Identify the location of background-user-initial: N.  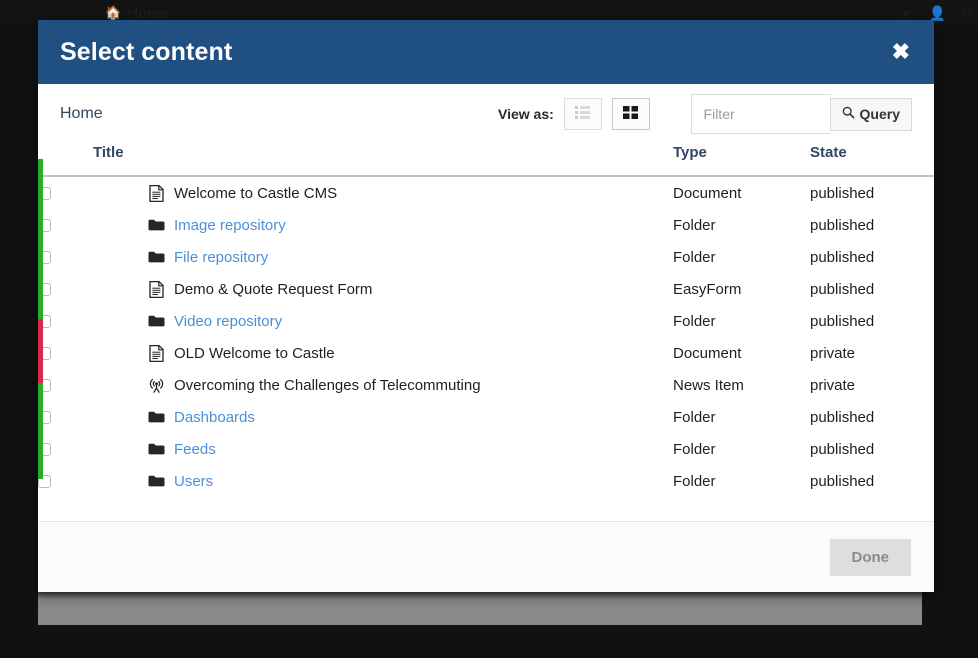
(966, 13).